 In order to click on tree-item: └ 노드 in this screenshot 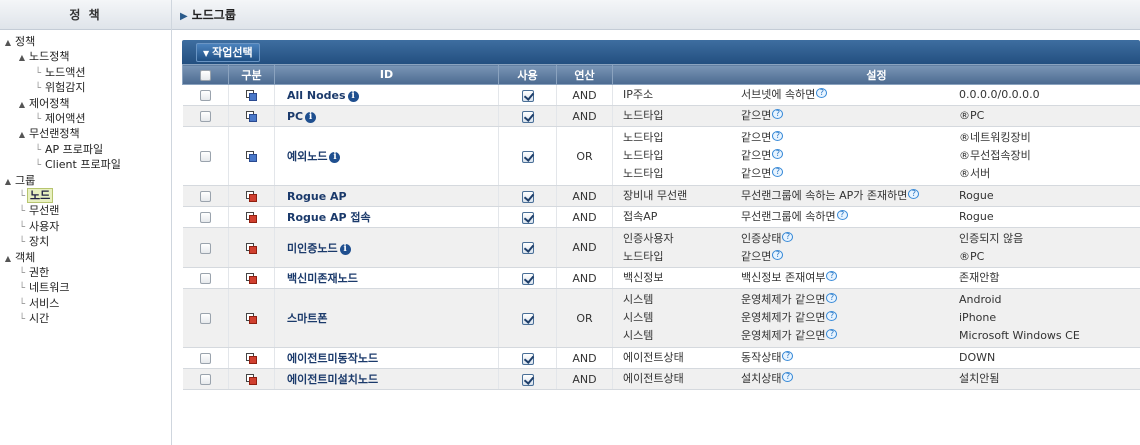, I will do `click(35, 195)`.